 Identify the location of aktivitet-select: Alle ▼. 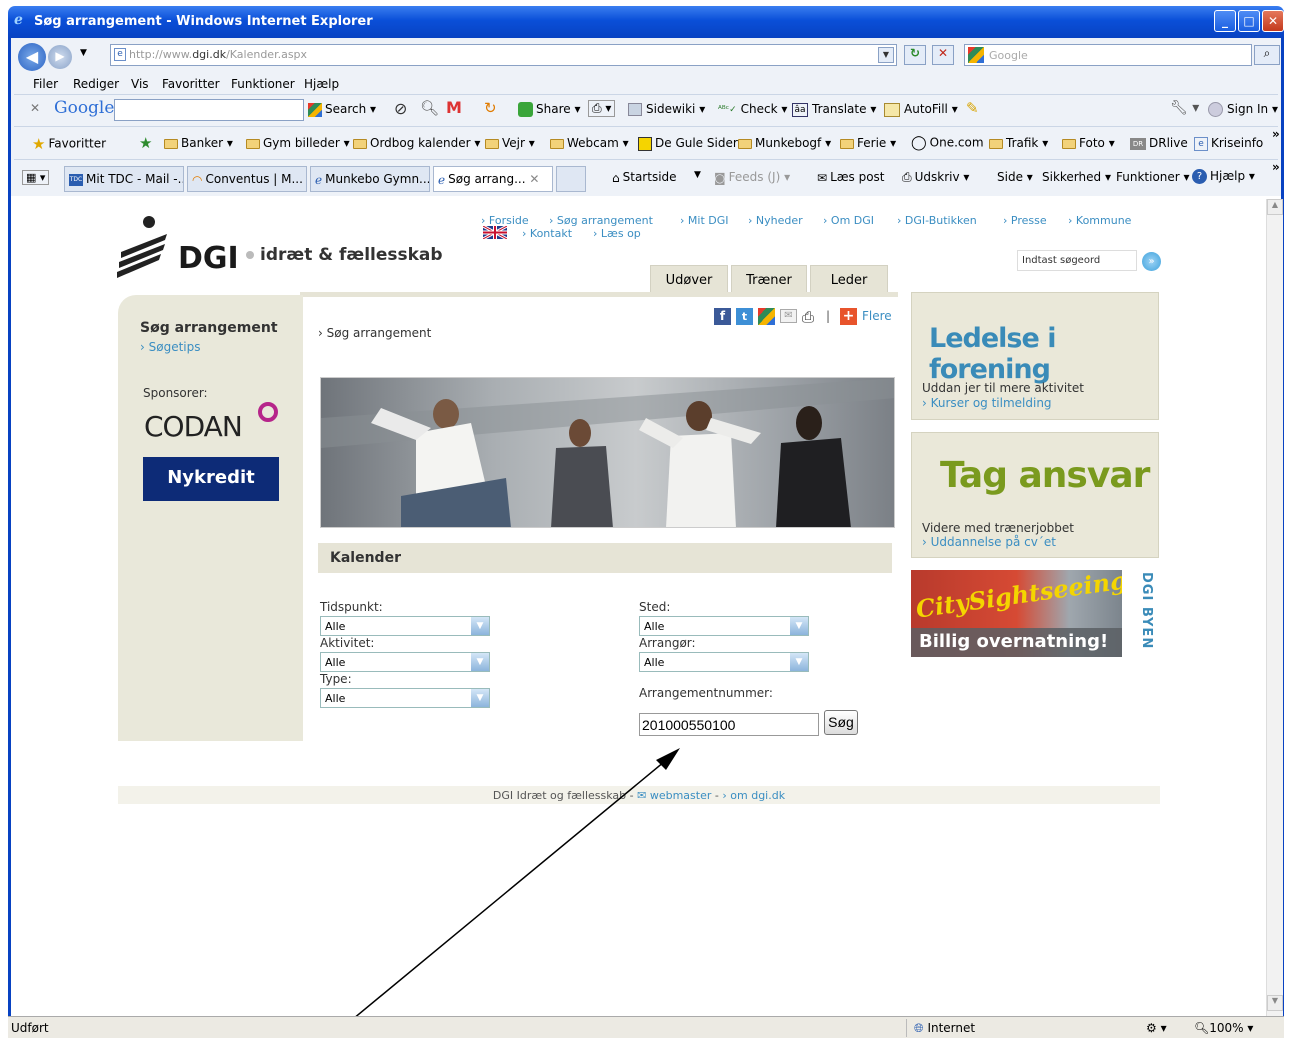
(405, 662).